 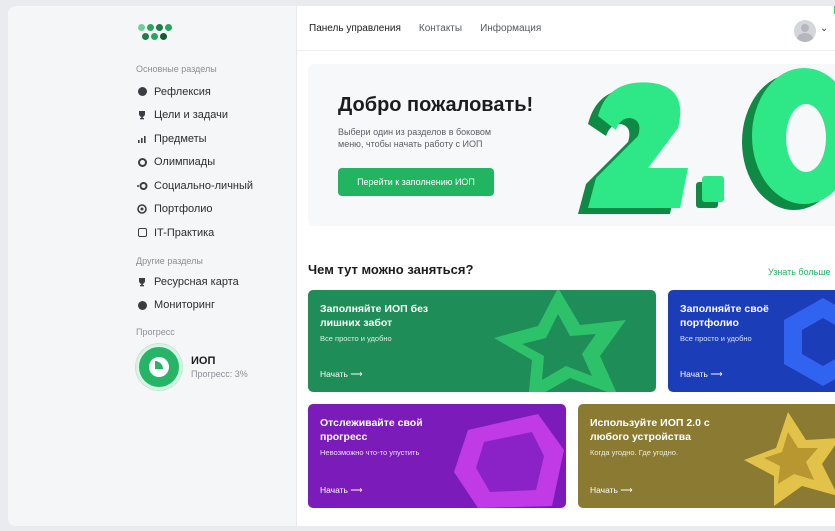 I want to click on sidebar-item-goals: Цели и задачи, so click(x=211, y=116).